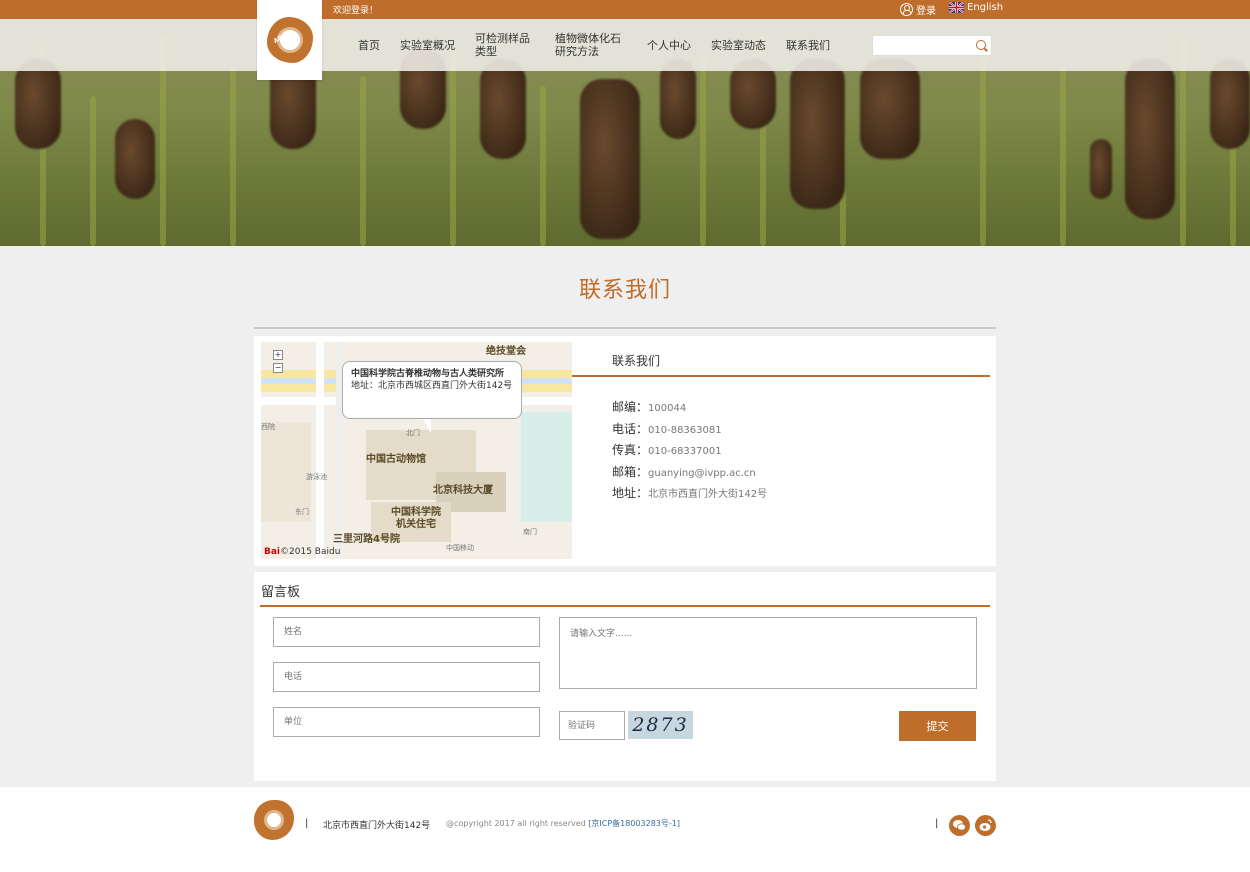 This screenshot has height=872, width=1250. What do you see at coordinates (684, 471) in the screenshot?
I see `contact-row-email: 邮箱：guanying@ivpp.ac.cn` at bounding box center [684, 471].